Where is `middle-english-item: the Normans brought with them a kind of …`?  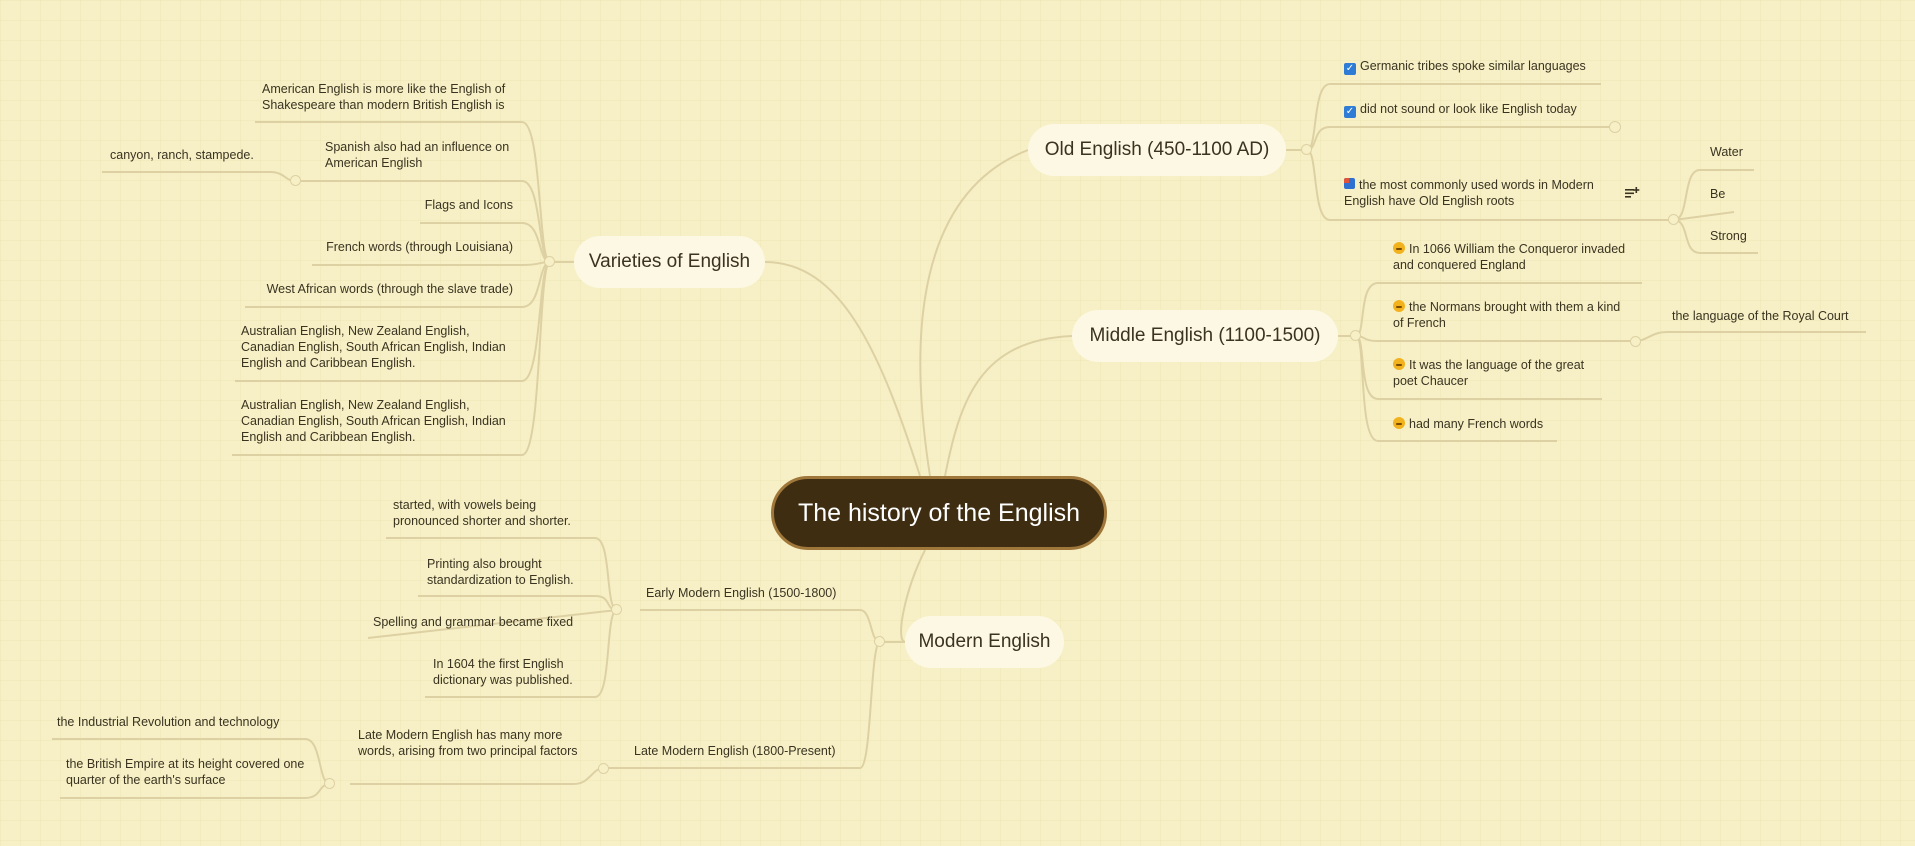 middle-english-item: the Normans brought with them a kind of … is located at coordinates (1508, 315).